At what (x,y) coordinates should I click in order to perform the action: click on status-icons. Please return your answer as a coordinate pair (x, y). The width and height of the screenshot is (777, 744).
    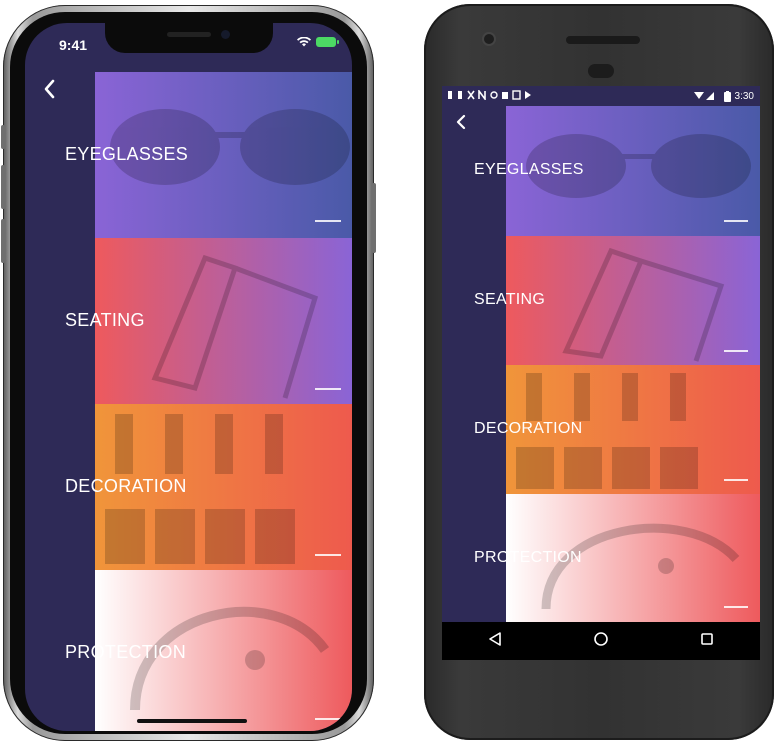
    Looking at the image, I should click on (318, 42).